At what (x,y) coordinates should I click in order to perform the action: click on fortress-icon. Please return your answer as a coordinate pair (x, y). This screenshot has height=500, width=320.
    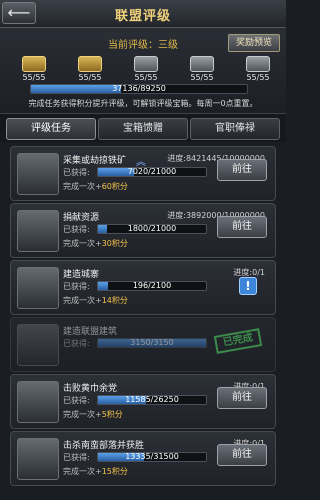
    Looking at the image, I should click on (38, 288).